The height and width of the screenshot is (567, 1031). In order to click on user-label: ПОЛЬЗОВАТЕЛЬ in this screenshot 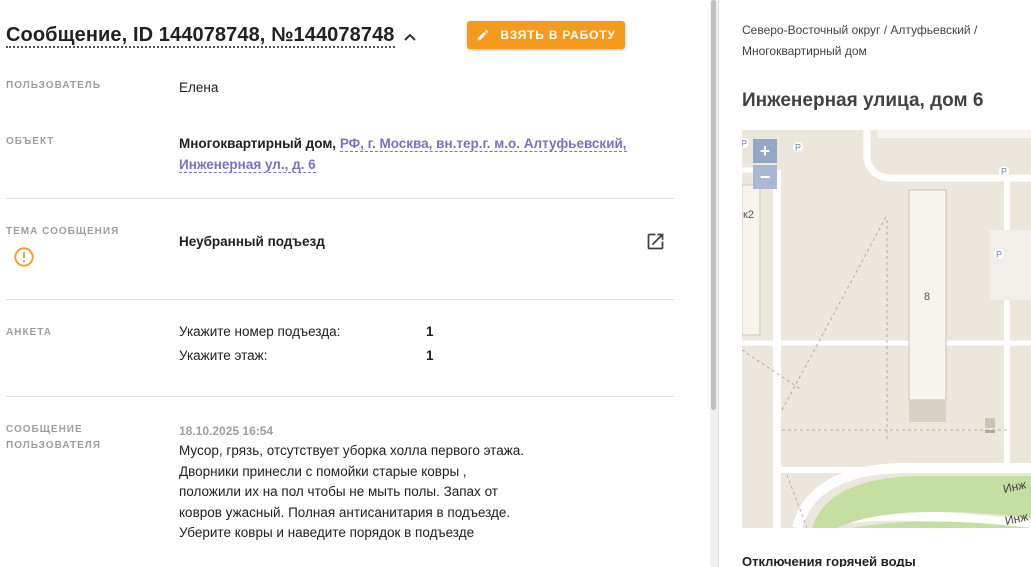, I will do `click(54, 85)`.